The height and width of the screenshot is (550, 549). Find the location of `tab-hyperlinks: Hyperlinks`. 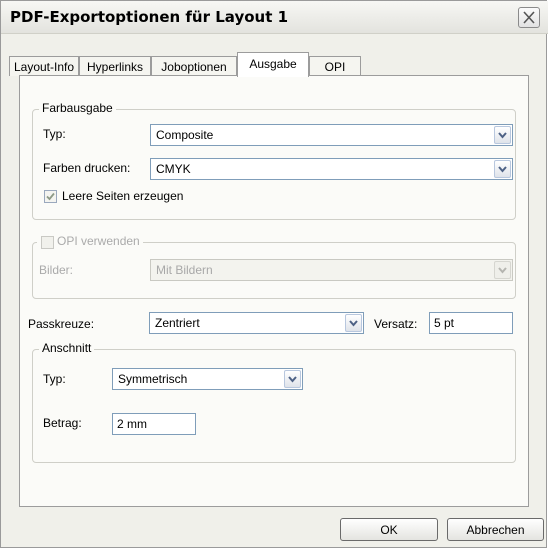

tab-hyperlinks: Hyperlinks is located at coordinates (115, 66).